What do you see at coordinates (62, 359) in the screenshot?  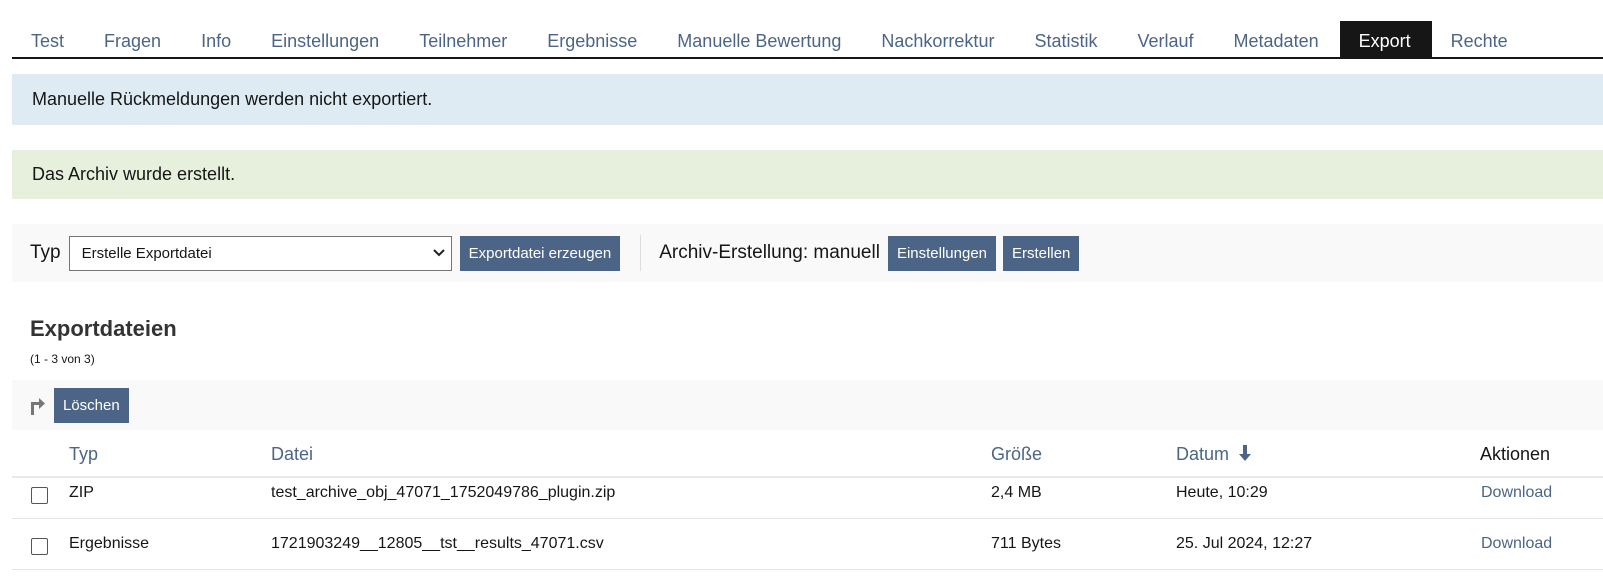 I see `export-files-count: (1 - 3 von 3)` at bounding box center [62, 359].